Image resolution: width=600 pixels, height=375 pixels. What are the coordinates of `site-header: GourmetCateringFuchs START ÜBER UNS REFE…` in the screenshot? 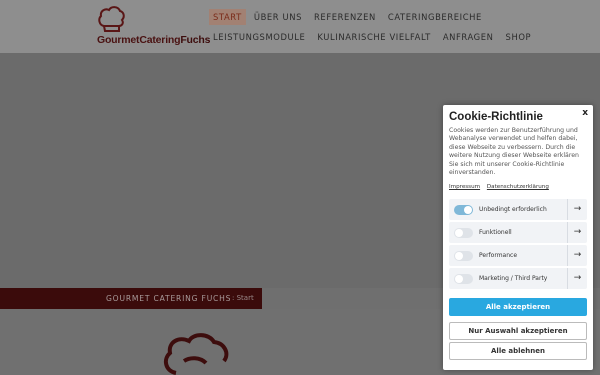 It's located at (300, 26).